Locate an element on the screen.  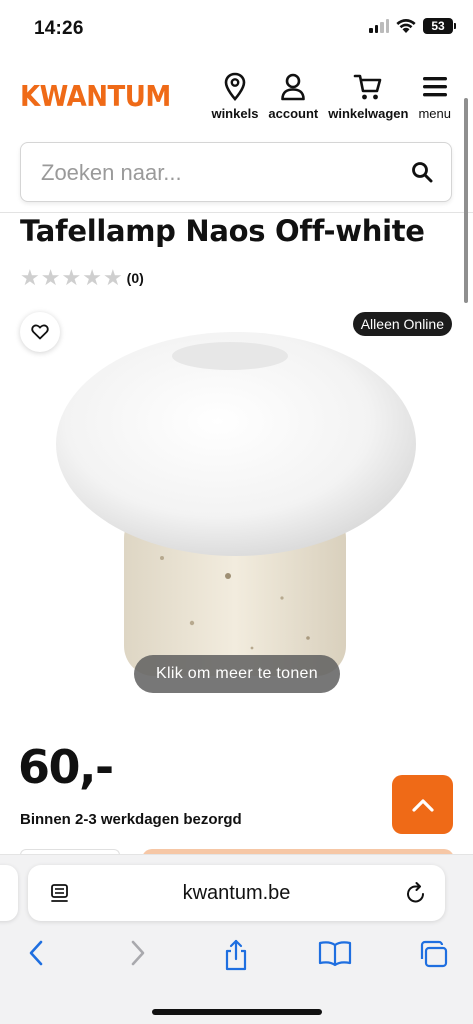
menu-icon is located at coordinates (434, 87).